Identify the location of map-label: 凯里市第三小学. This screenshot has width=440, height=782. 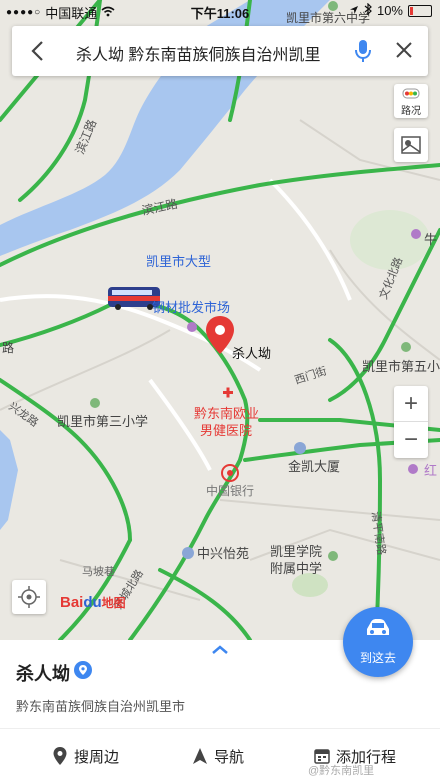
(102, 421).